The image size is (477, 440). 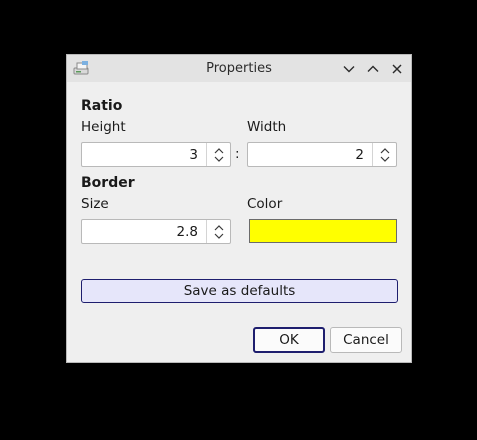 I want to click on height-value: 3, so click(x=193, y=155).